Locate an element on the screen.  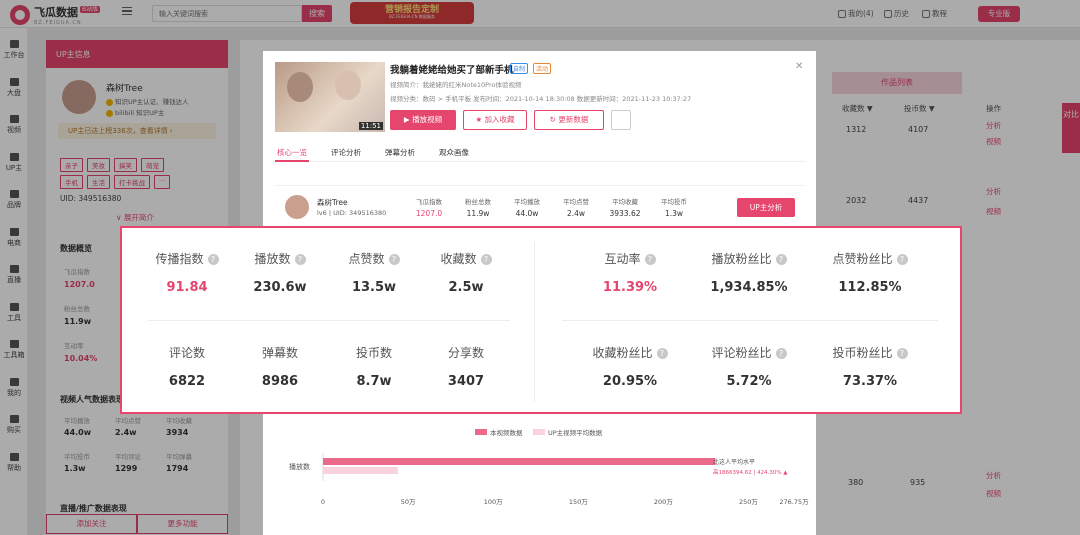
up-stat-label: 平均播放 is located at coordinates (527, 202).